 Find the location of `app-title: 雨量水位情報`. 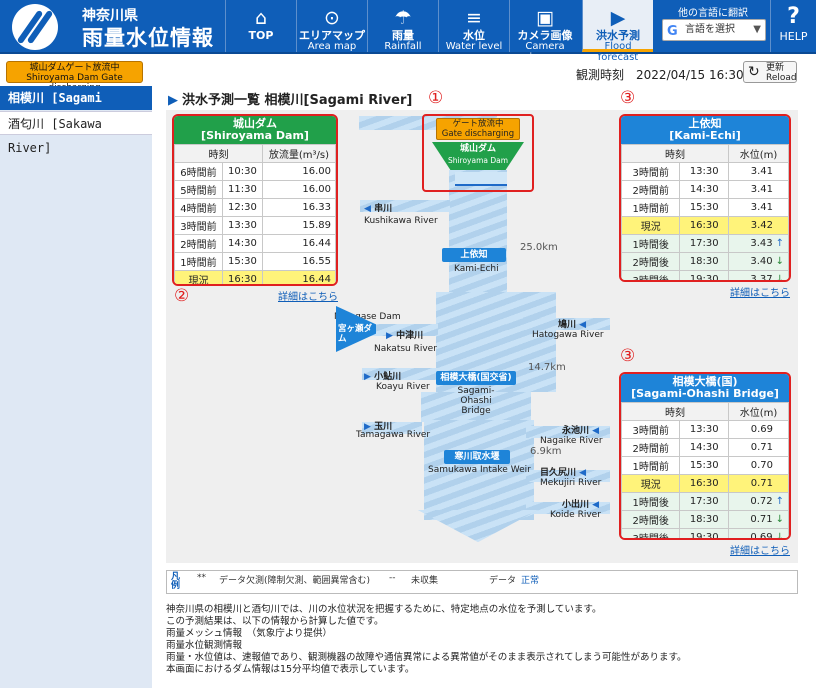

app-title: 雨量水位情報 is located at coordinates (148, 38).